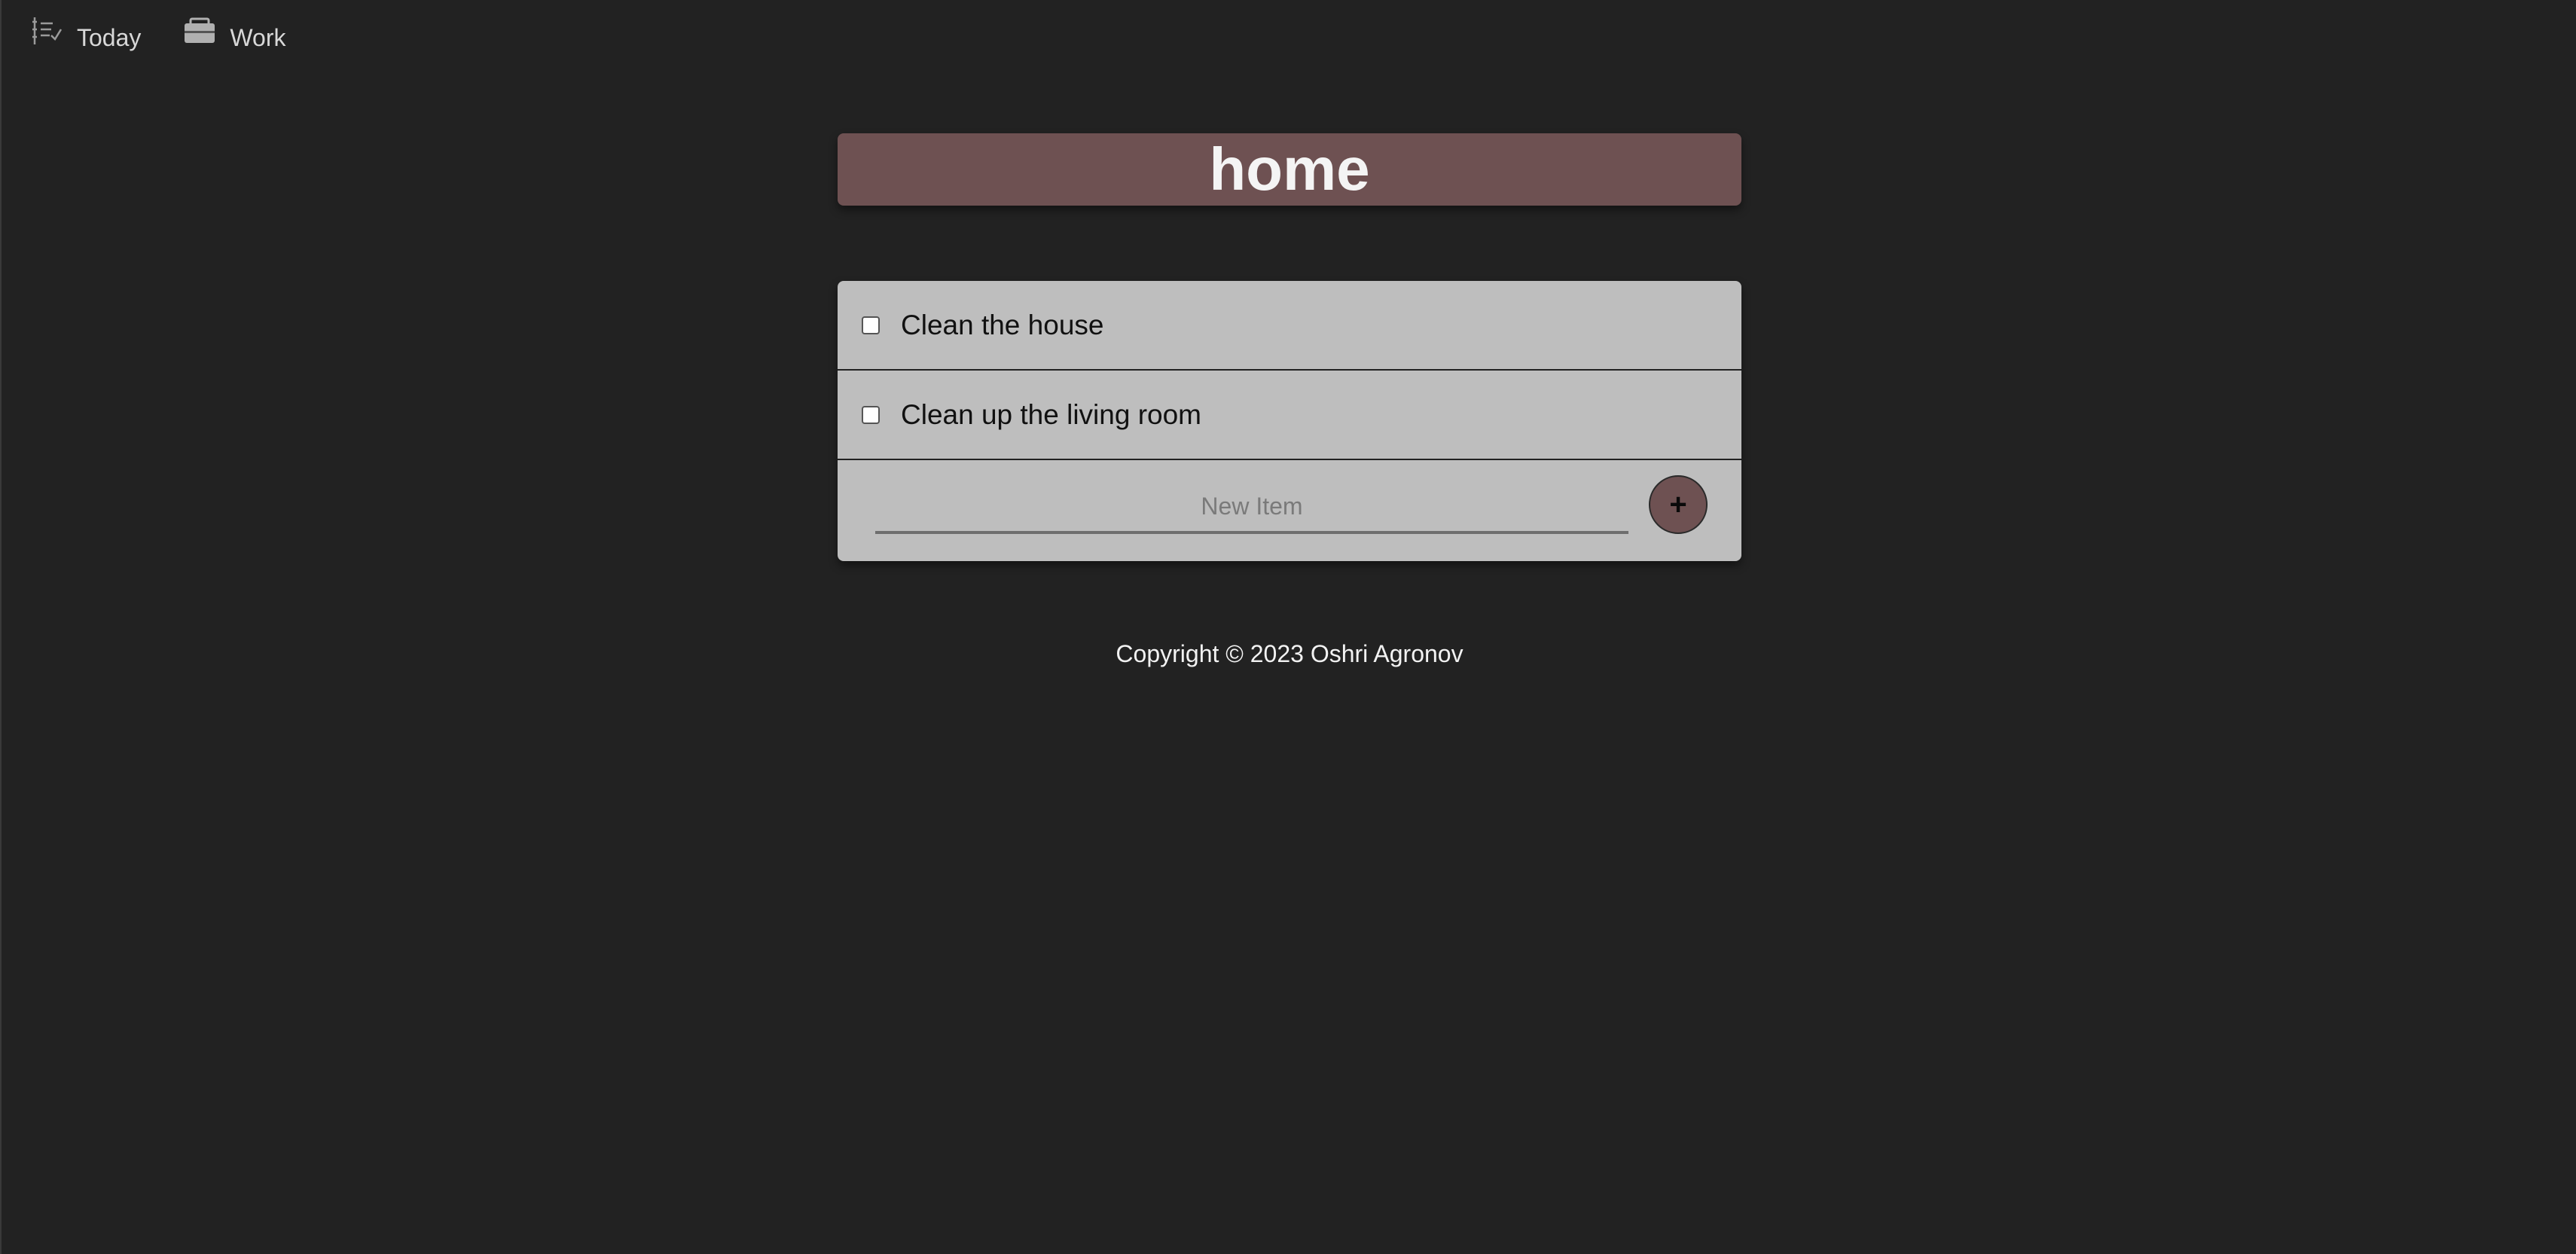 This screenshot has width=2576, height=1254. I want to click on briefcase-icon, so click(200, 30).